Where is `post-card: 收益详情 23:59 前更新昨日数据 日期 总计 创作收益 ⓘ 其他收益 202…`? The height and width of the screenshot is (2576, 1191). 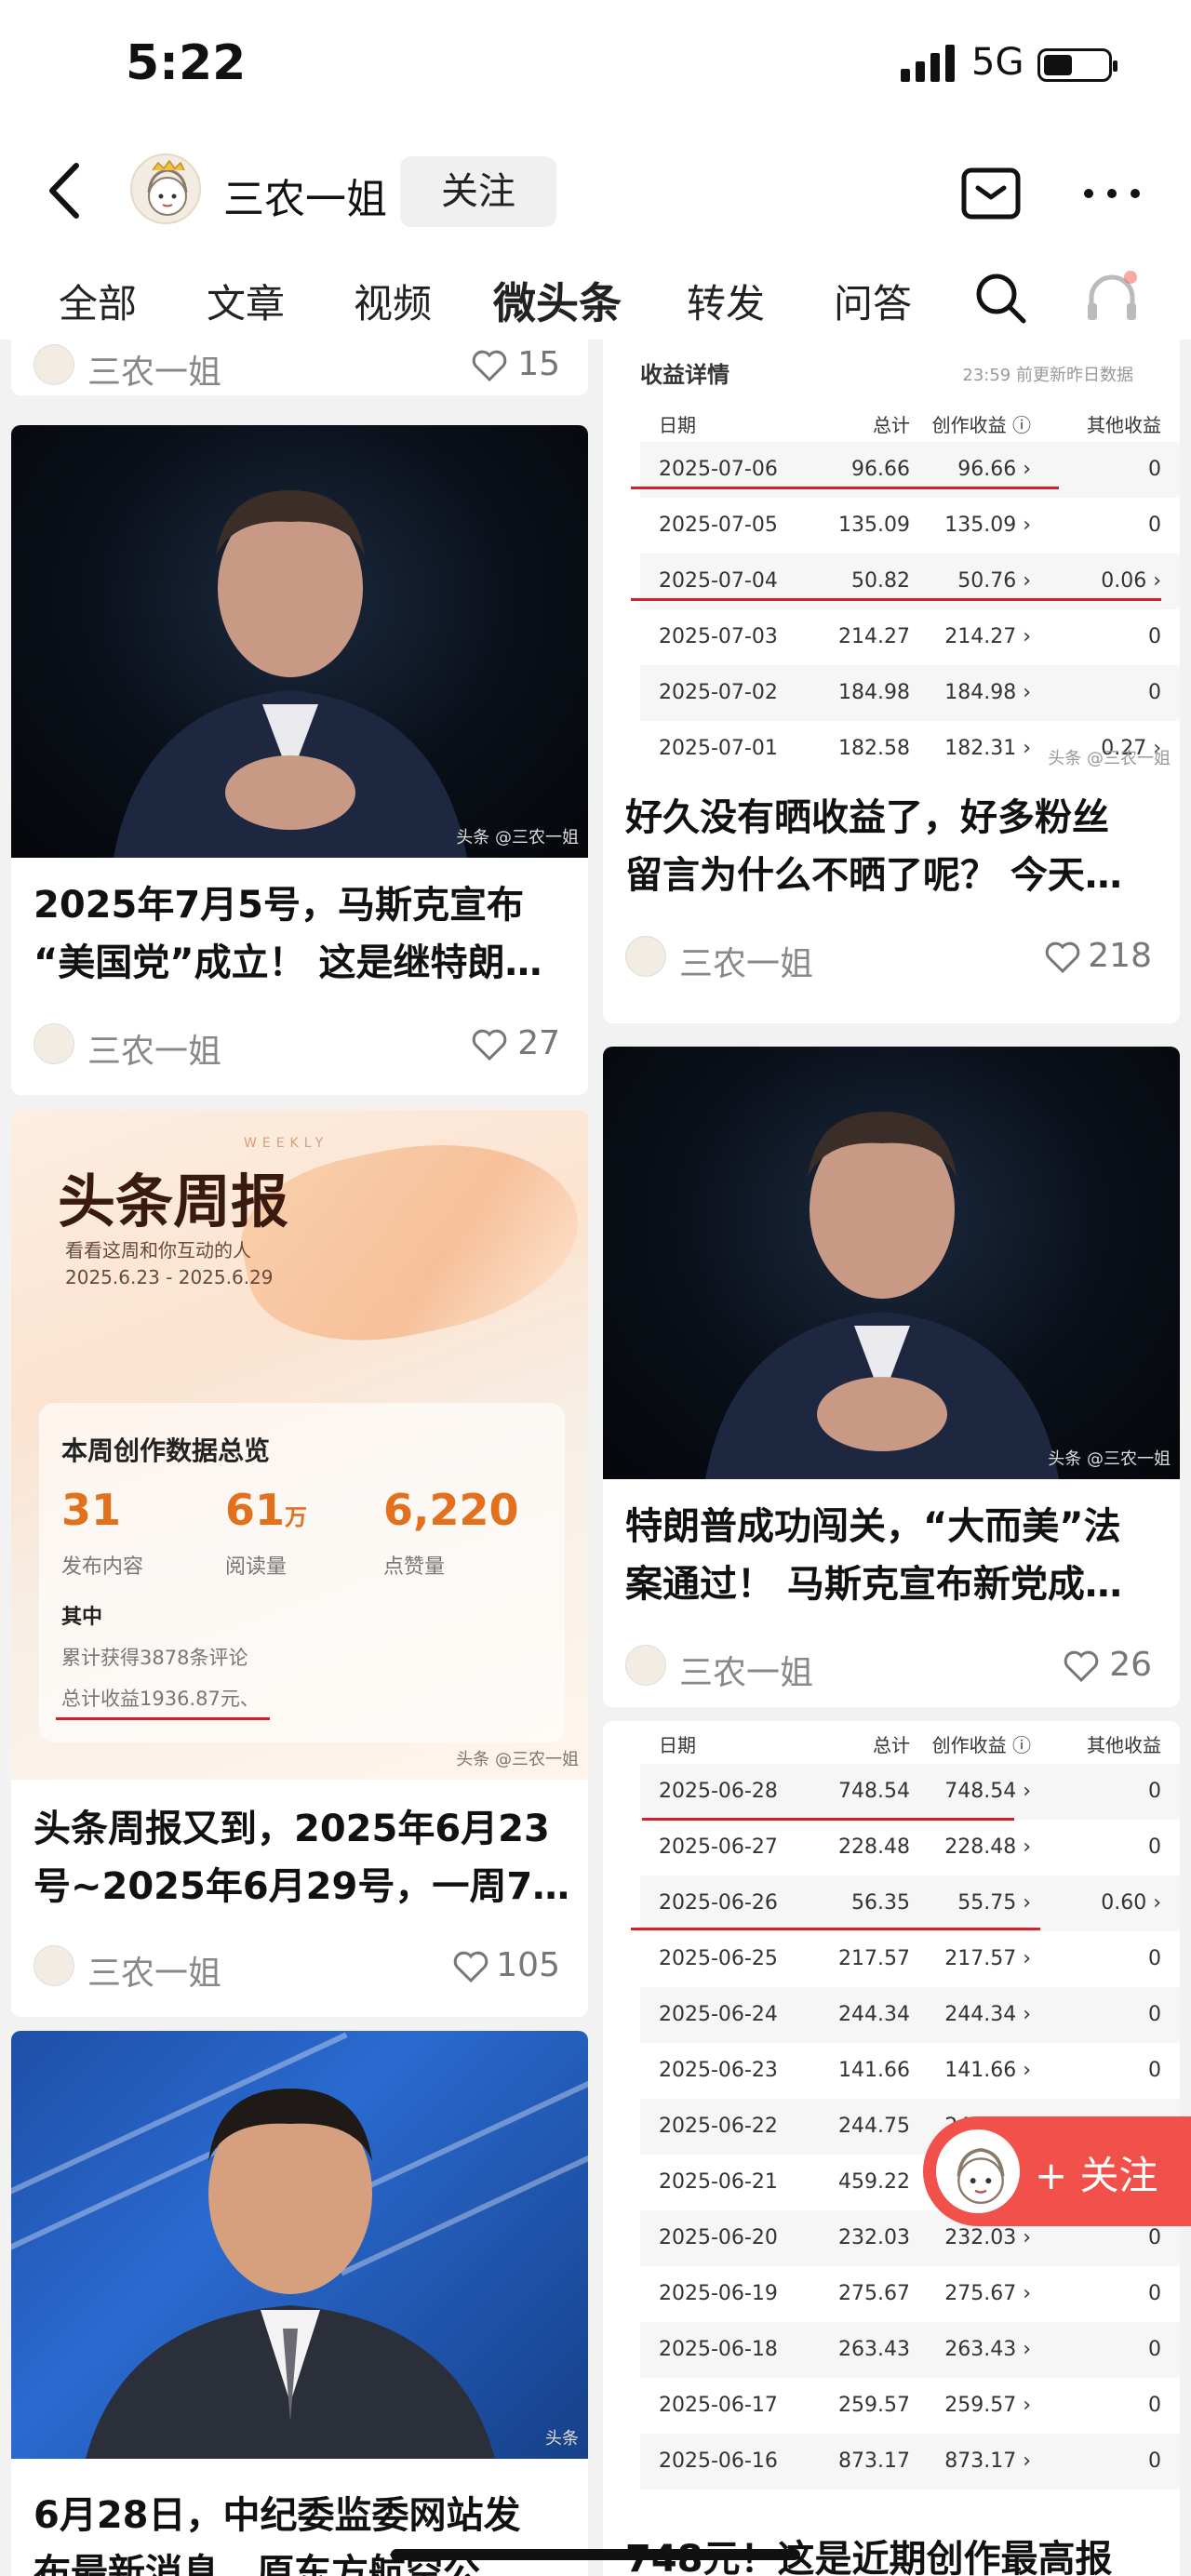 post-card: 收益详情 23:59 前更新昨日数据 日期 总计 创作收益 ⓘ 其他收益 202… is located at coordinates (891, 681).